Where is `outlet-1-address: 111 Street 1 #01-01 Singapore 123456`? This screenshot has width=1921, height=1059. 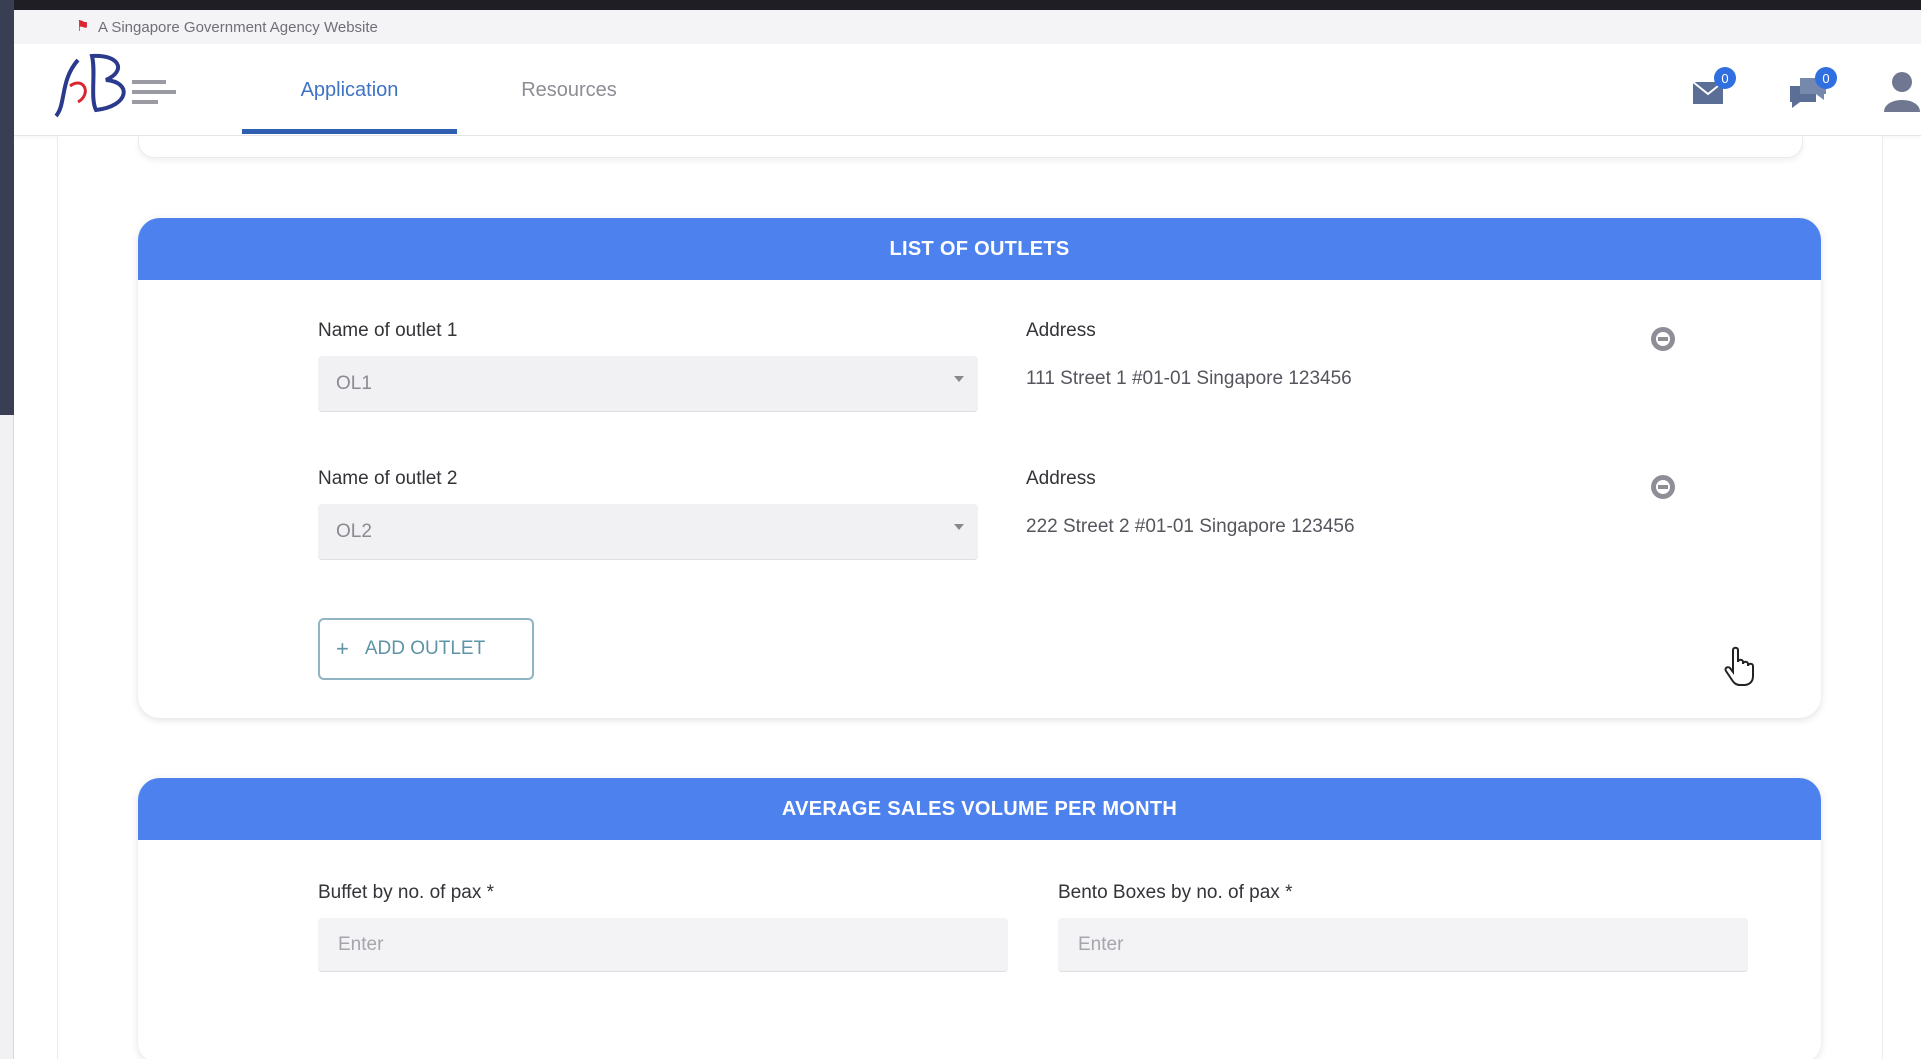 outlet-1-address: 111 Street 1 #01-01 Singapore 123456 is located at coordinates (1189, 378).